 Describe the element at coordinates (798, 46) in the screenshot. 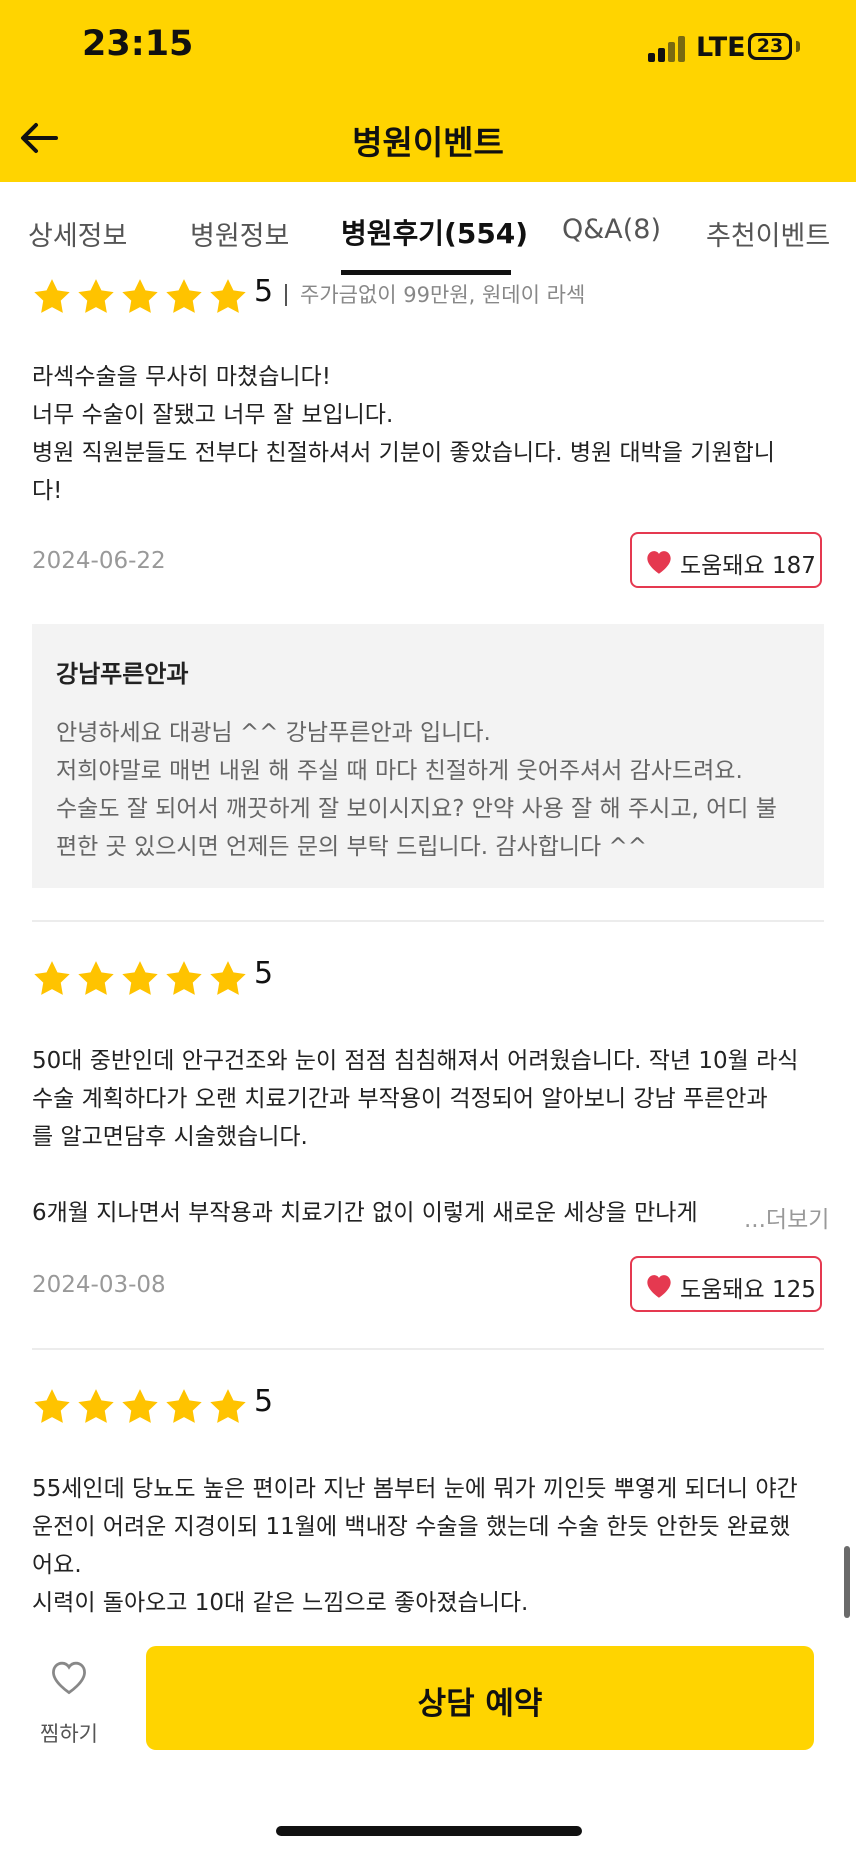

I see `battery-nub` at that location.